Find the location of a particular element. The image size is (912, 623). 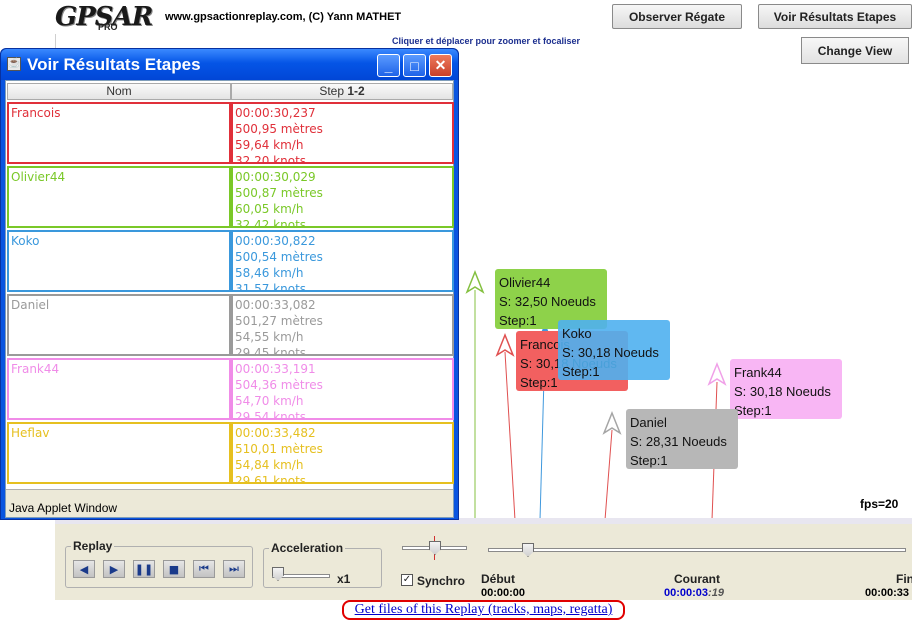

replay-label: Replay is located at coordinates (93, 546).